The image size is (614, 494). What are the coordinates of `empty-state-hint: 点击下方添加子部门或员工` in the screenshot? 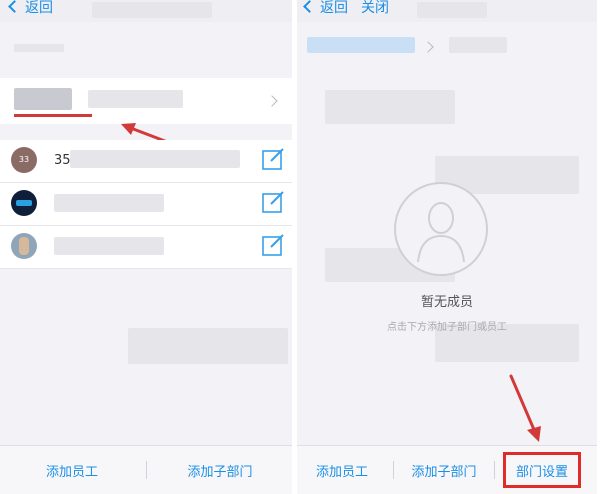 It's located at (447, 327).